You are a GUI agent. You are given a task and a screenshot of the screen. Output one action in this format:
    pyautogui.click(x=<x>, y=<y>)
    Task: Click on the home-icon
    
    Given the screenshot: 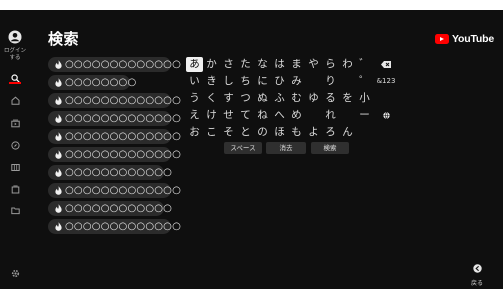 What is the action you would take?
    pyautogui.click(x=15, y=100)
    